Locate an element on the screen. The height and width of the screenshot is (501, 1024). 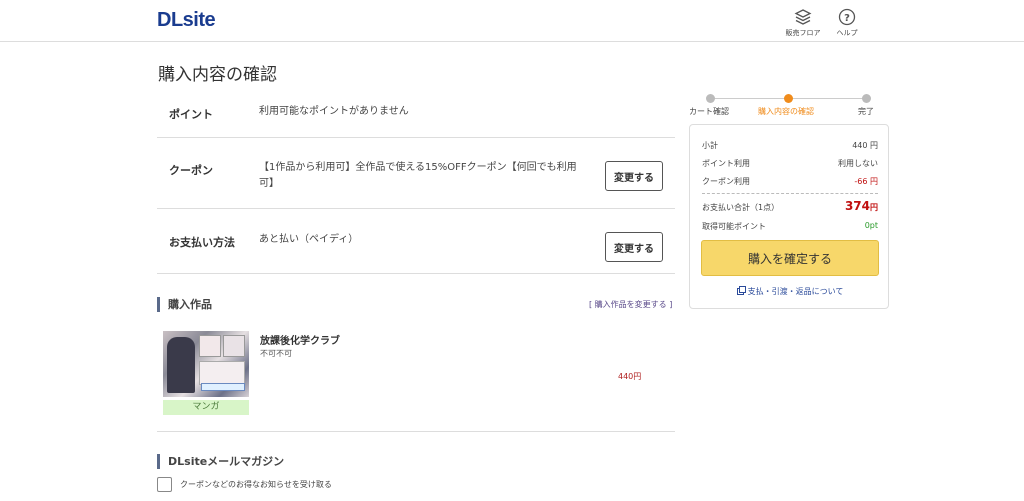
subtotal-value: 440 円 is located at coordinates (865, 145).